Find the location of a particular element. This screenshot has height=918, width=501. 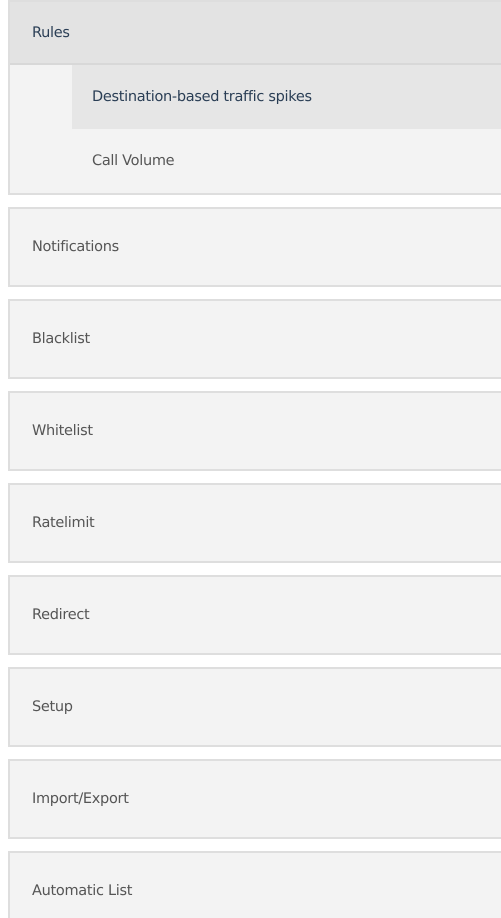

section-header: Rules is located at coordinates (255, 33).